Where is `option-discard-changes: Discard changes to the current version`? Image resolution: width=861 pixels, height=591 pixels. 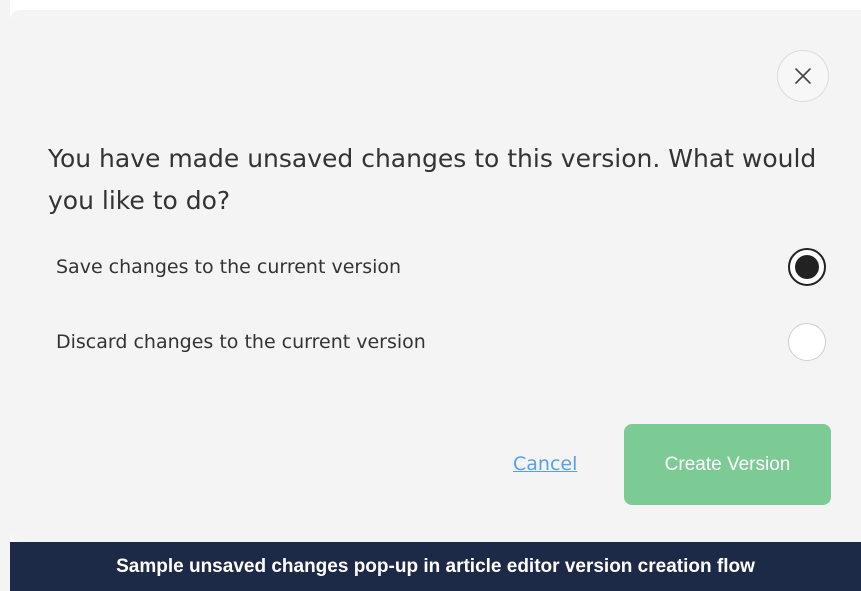 option-discard-changes: Discard changes to the current version is located at coordinates (441, 342).